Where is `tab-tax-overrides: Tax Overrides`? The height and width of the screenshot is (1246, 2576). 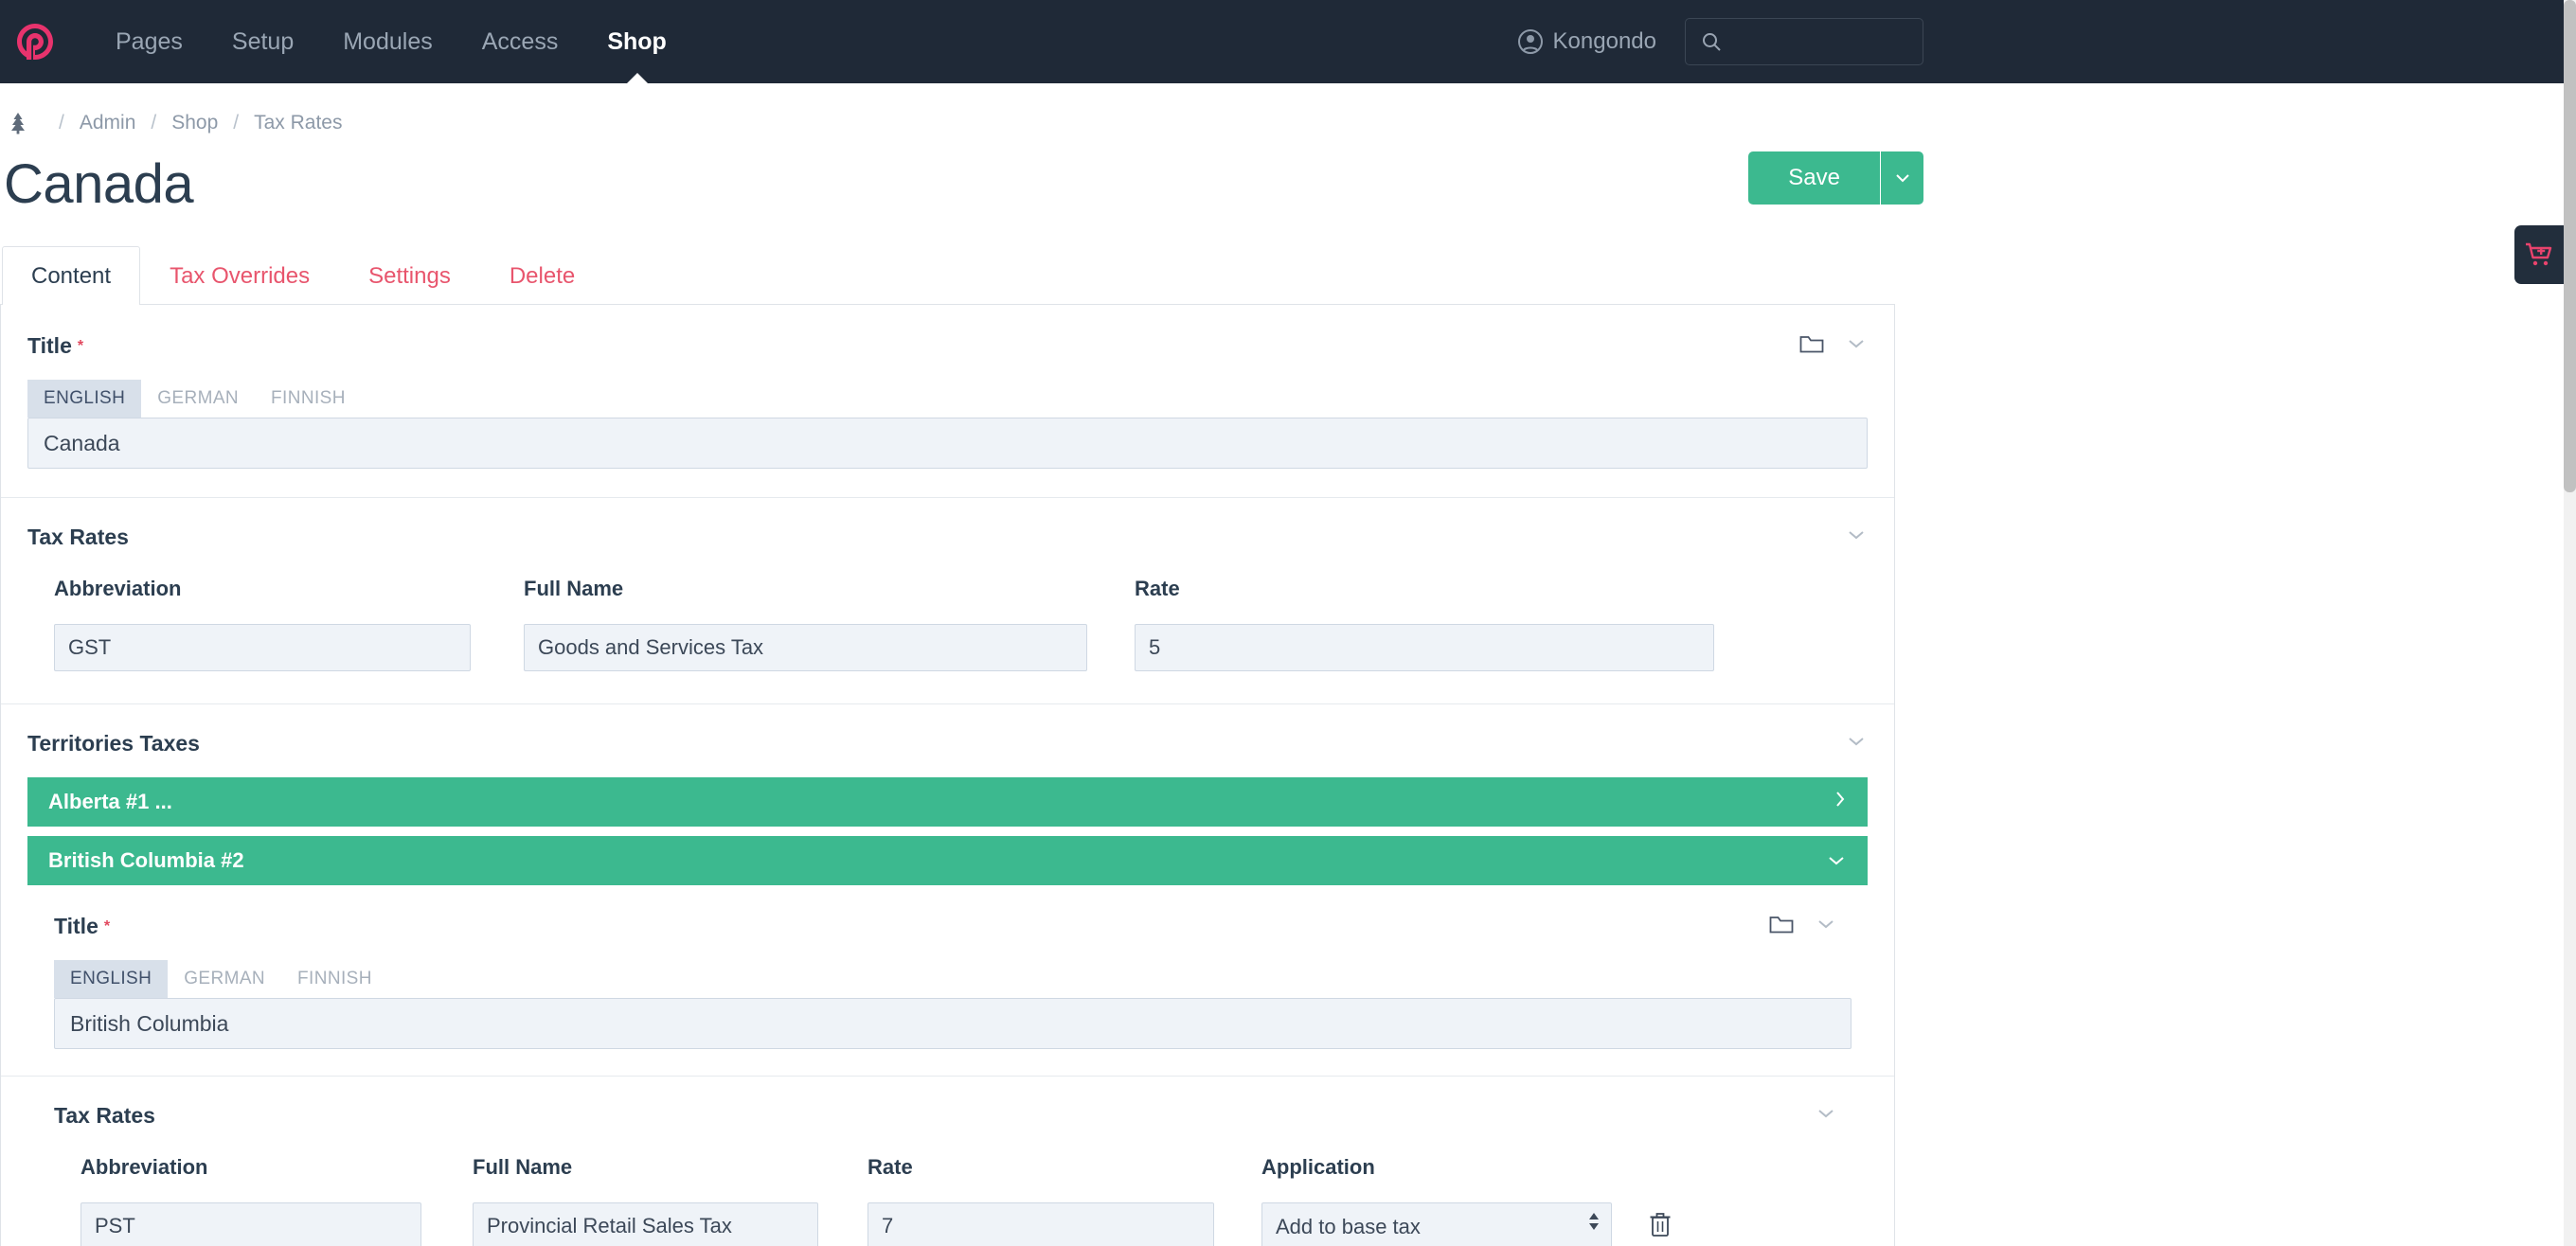
tab-tax-overrides: Tax Overrides is located at coordinates (239, 275).